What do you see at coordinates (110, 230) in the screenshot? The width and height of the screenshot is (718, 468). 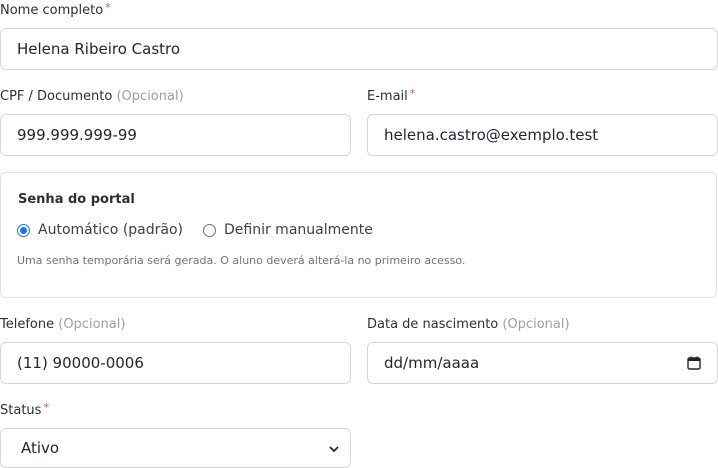 I see `radio-auto-label: Automático (padrão)` at bounding box center [110, 230].